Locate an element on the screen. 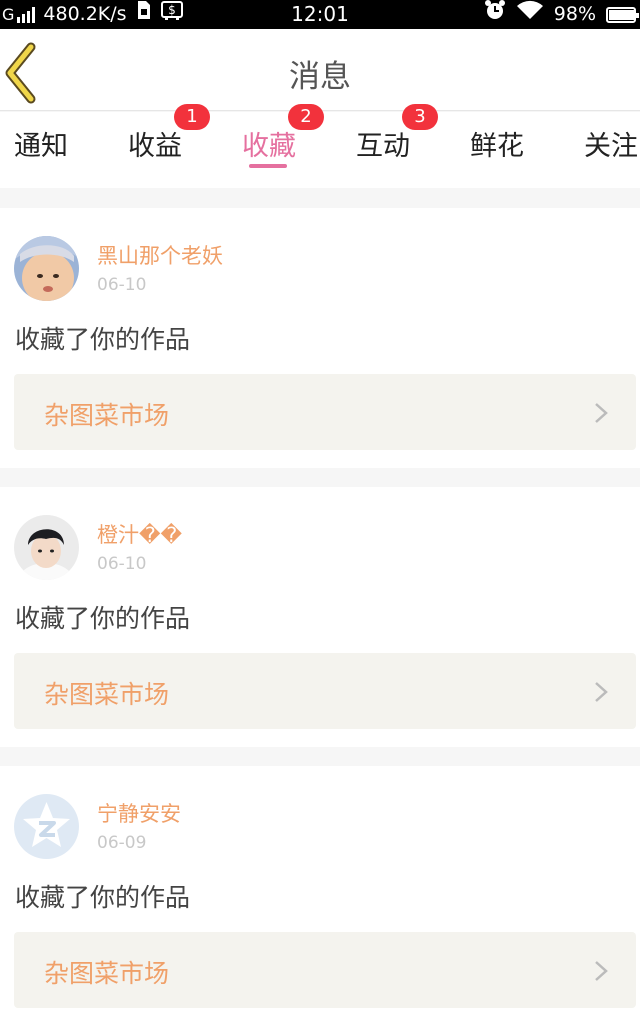 The height and width of the screenshot is (1020, 640). signal-icon is located at coordinates (26, 14).